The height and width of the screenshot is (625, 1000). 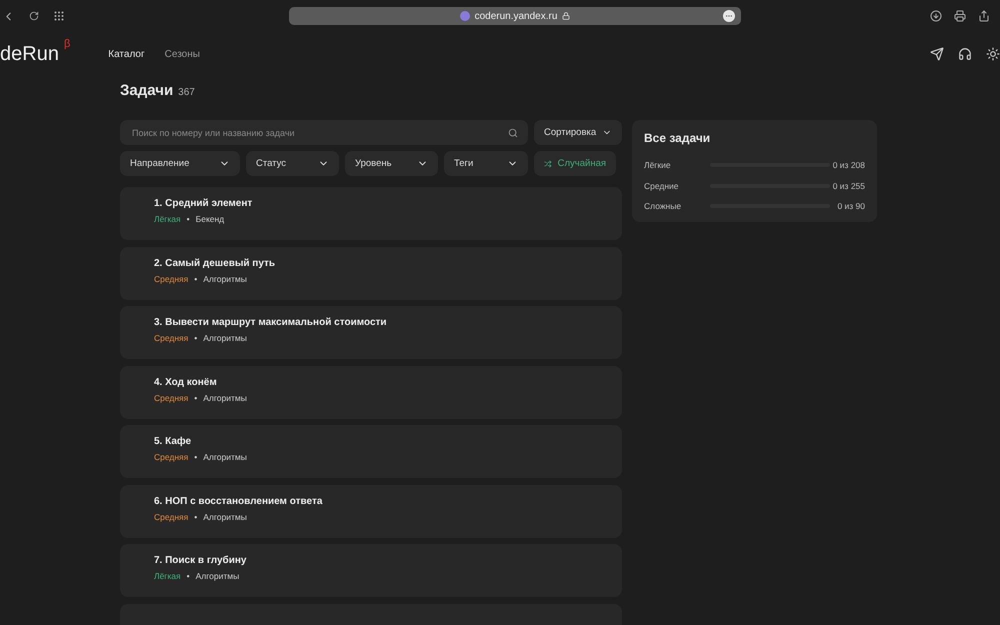 What do you see at coordinates (513, 133) in the screenshot?
I see `search-icon` at bounding box center [513, 133].